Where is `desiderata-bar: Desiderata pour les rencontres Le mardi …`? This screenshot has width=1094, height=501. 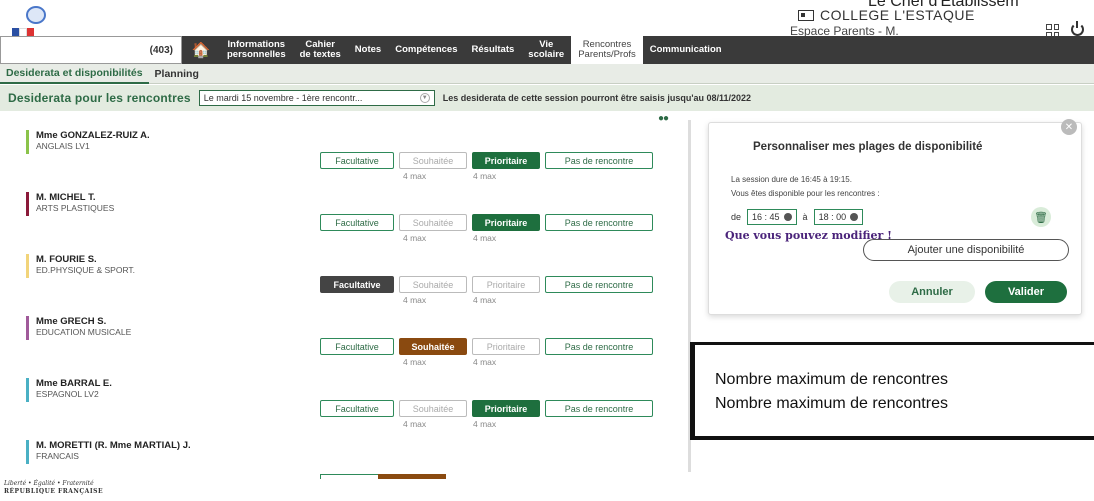 desiderata-bar: Desiderata pour les rencontres Le mardi … is located at coordinates (547, 98).